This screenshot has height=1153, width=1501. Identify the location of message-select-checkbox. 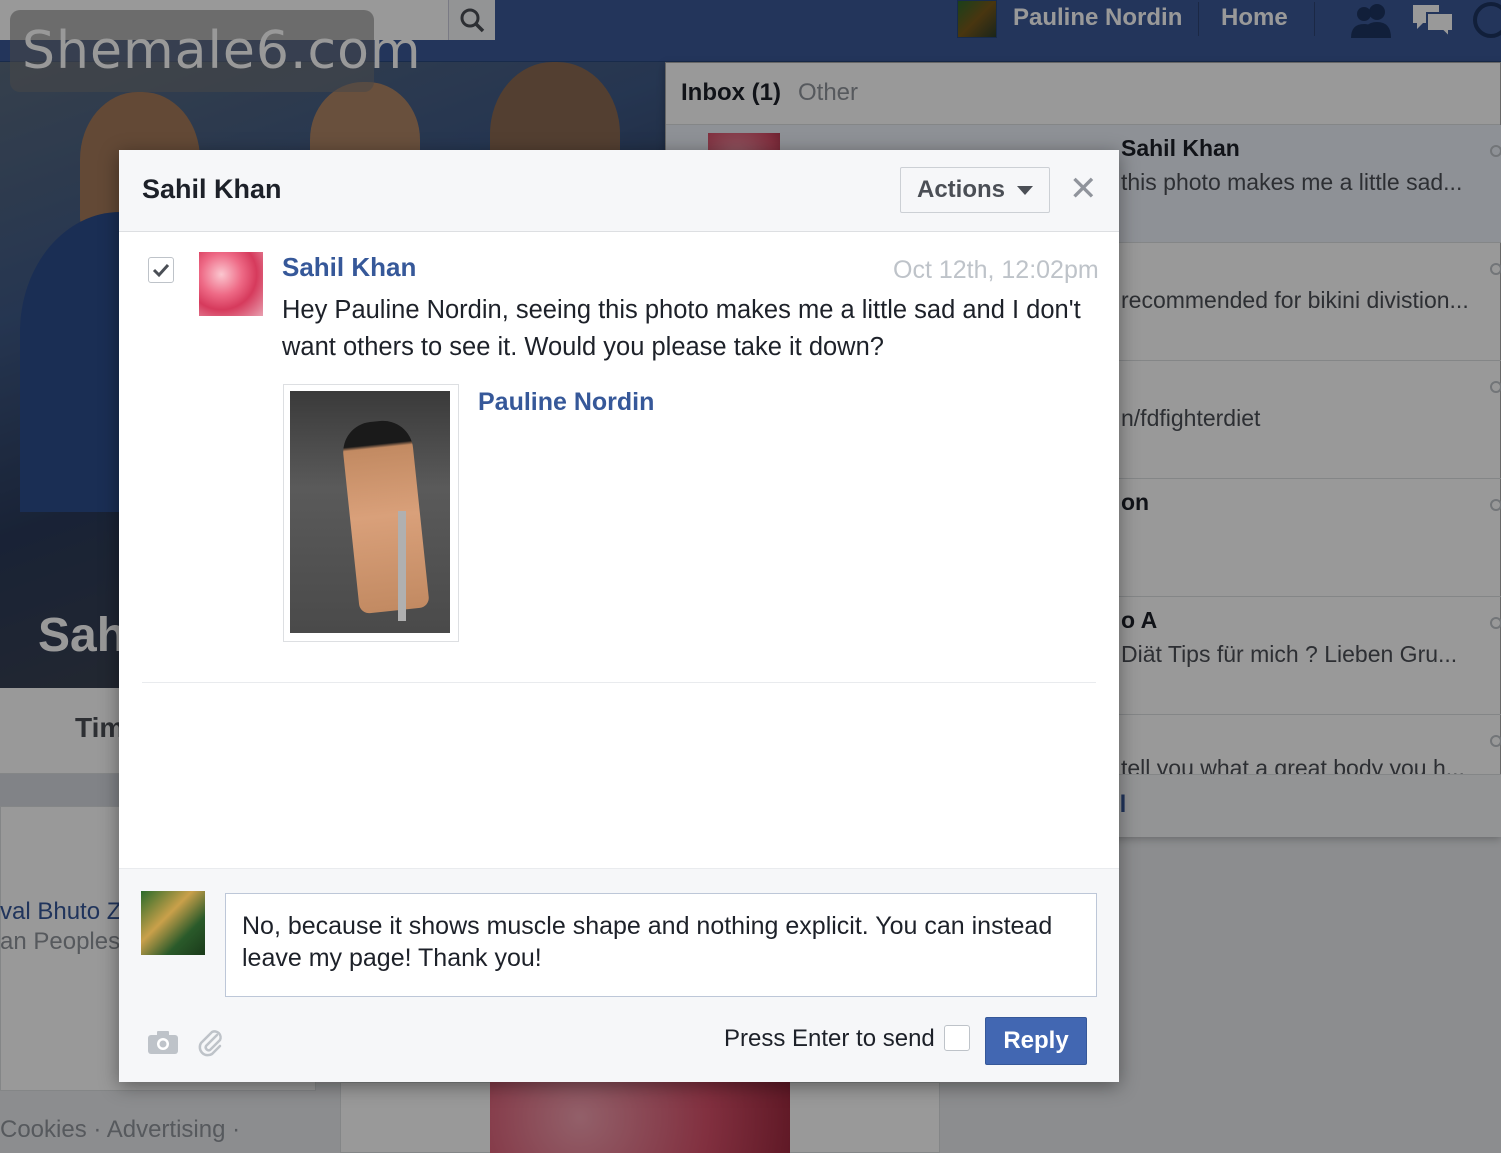
(161, 270).